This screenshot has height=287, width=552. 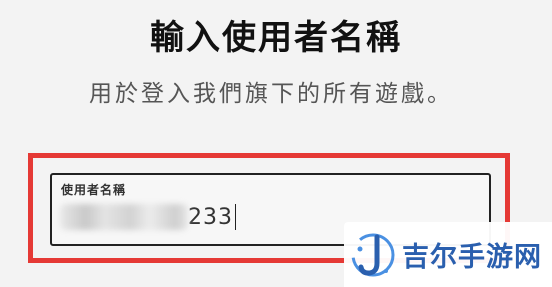 What do you see at coordinates (235, 217) in the screenshot?
I see `text-caret` at bounding box center [235, 217].